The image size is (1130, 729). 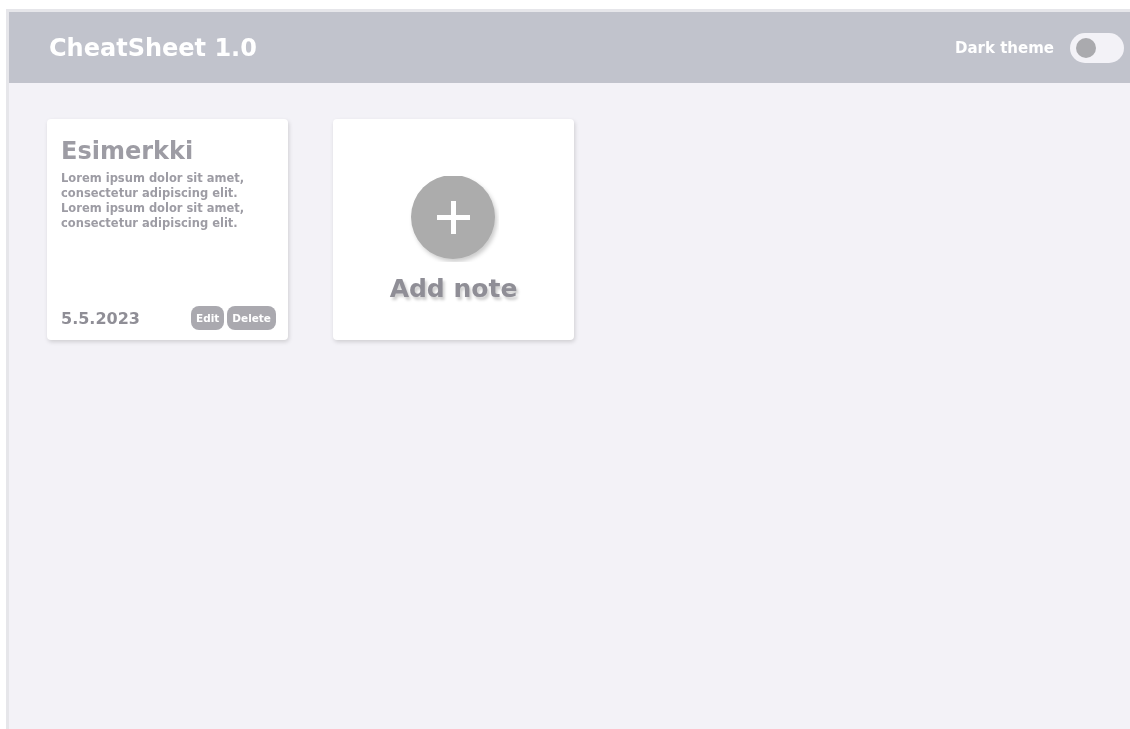 What do you see at coordinates (153, 47) in the screenshot?
I see `app-title: CheatSheet 1.0` at bounding box center [153, 47].